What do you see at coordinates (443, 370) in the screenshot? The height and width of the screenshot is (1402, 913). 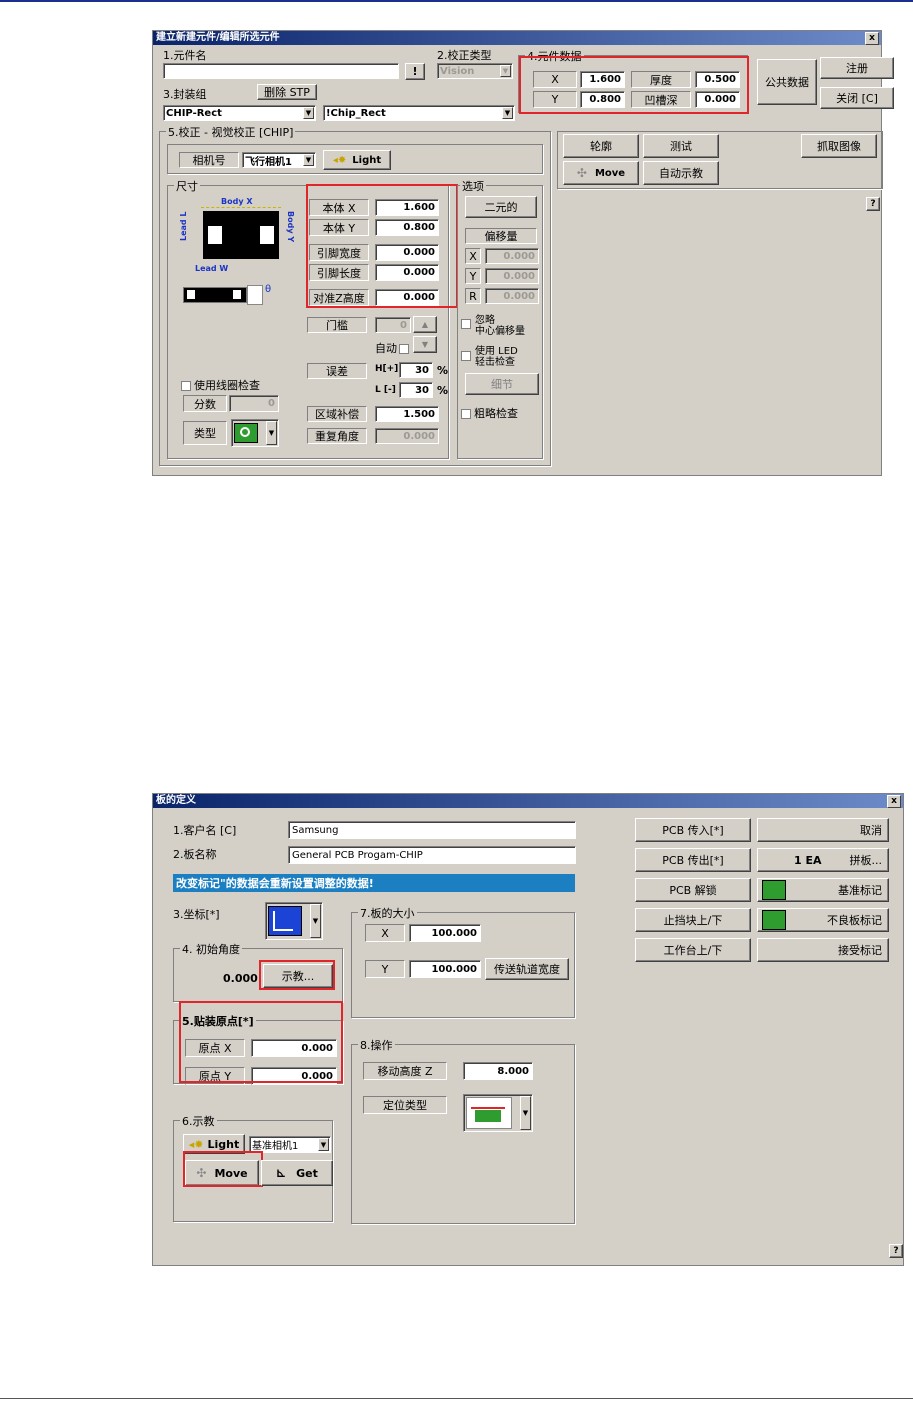 I see `h-percent: %` at bounding box center [443, 370].